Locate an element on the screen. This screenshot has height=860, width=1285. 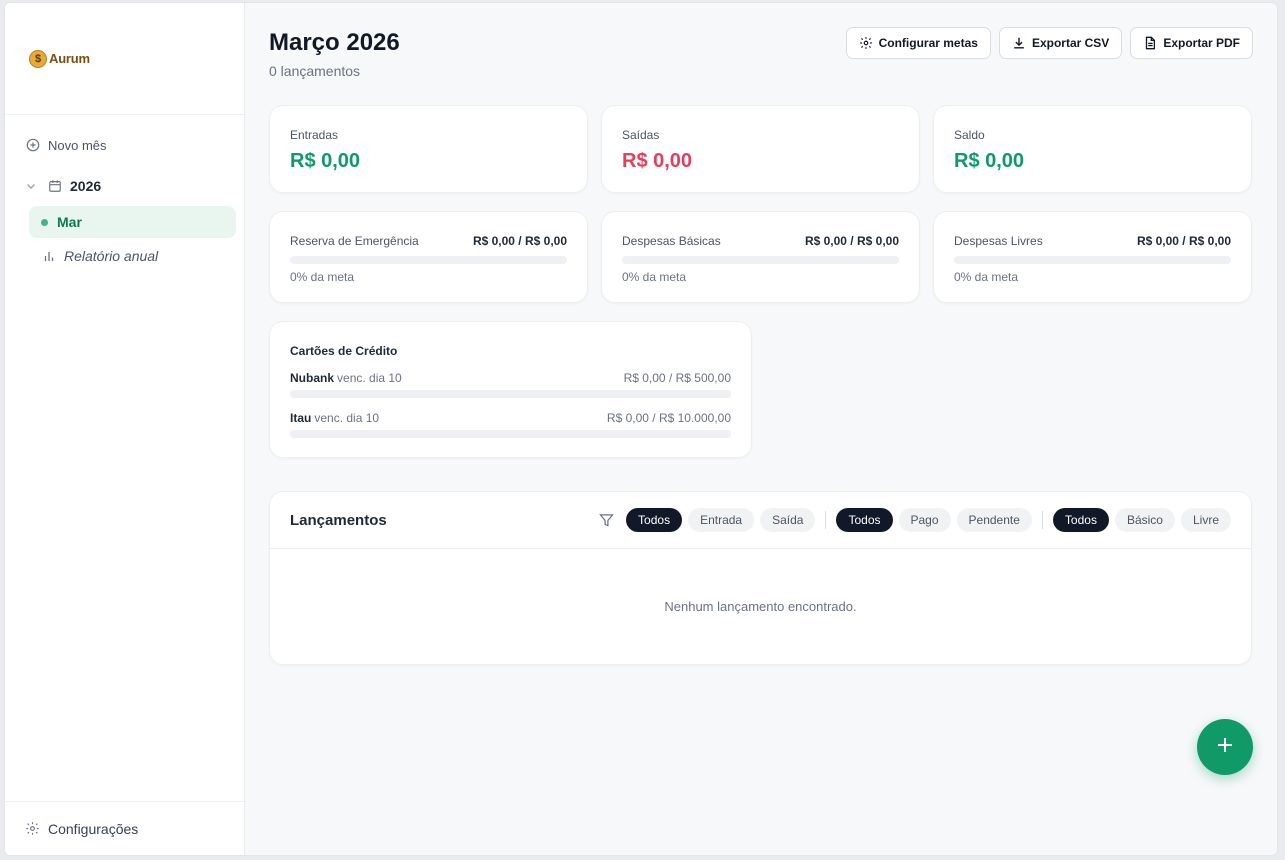
sidebar-item-annual-report: Relatório anual is located at coordinates (132, 256).